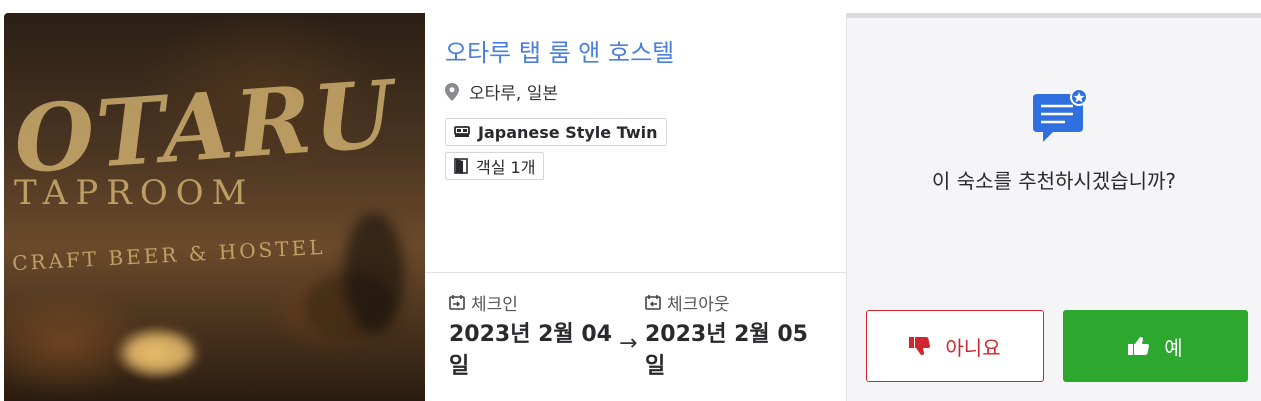  What do you see at coordinates (514, 94) in the screenshot?
I see `location-text: 오타루, 일본` at bounding box center [514, 94].